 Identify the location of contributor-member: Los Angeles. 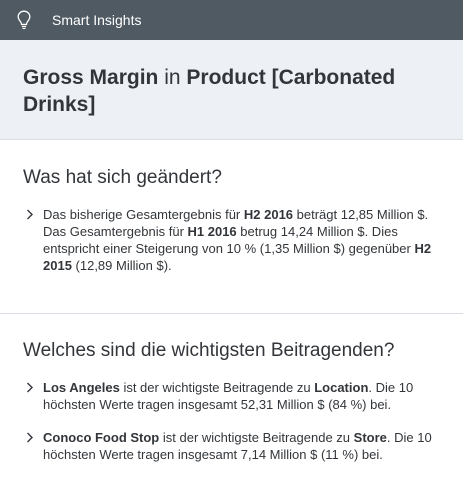
(81, 387).